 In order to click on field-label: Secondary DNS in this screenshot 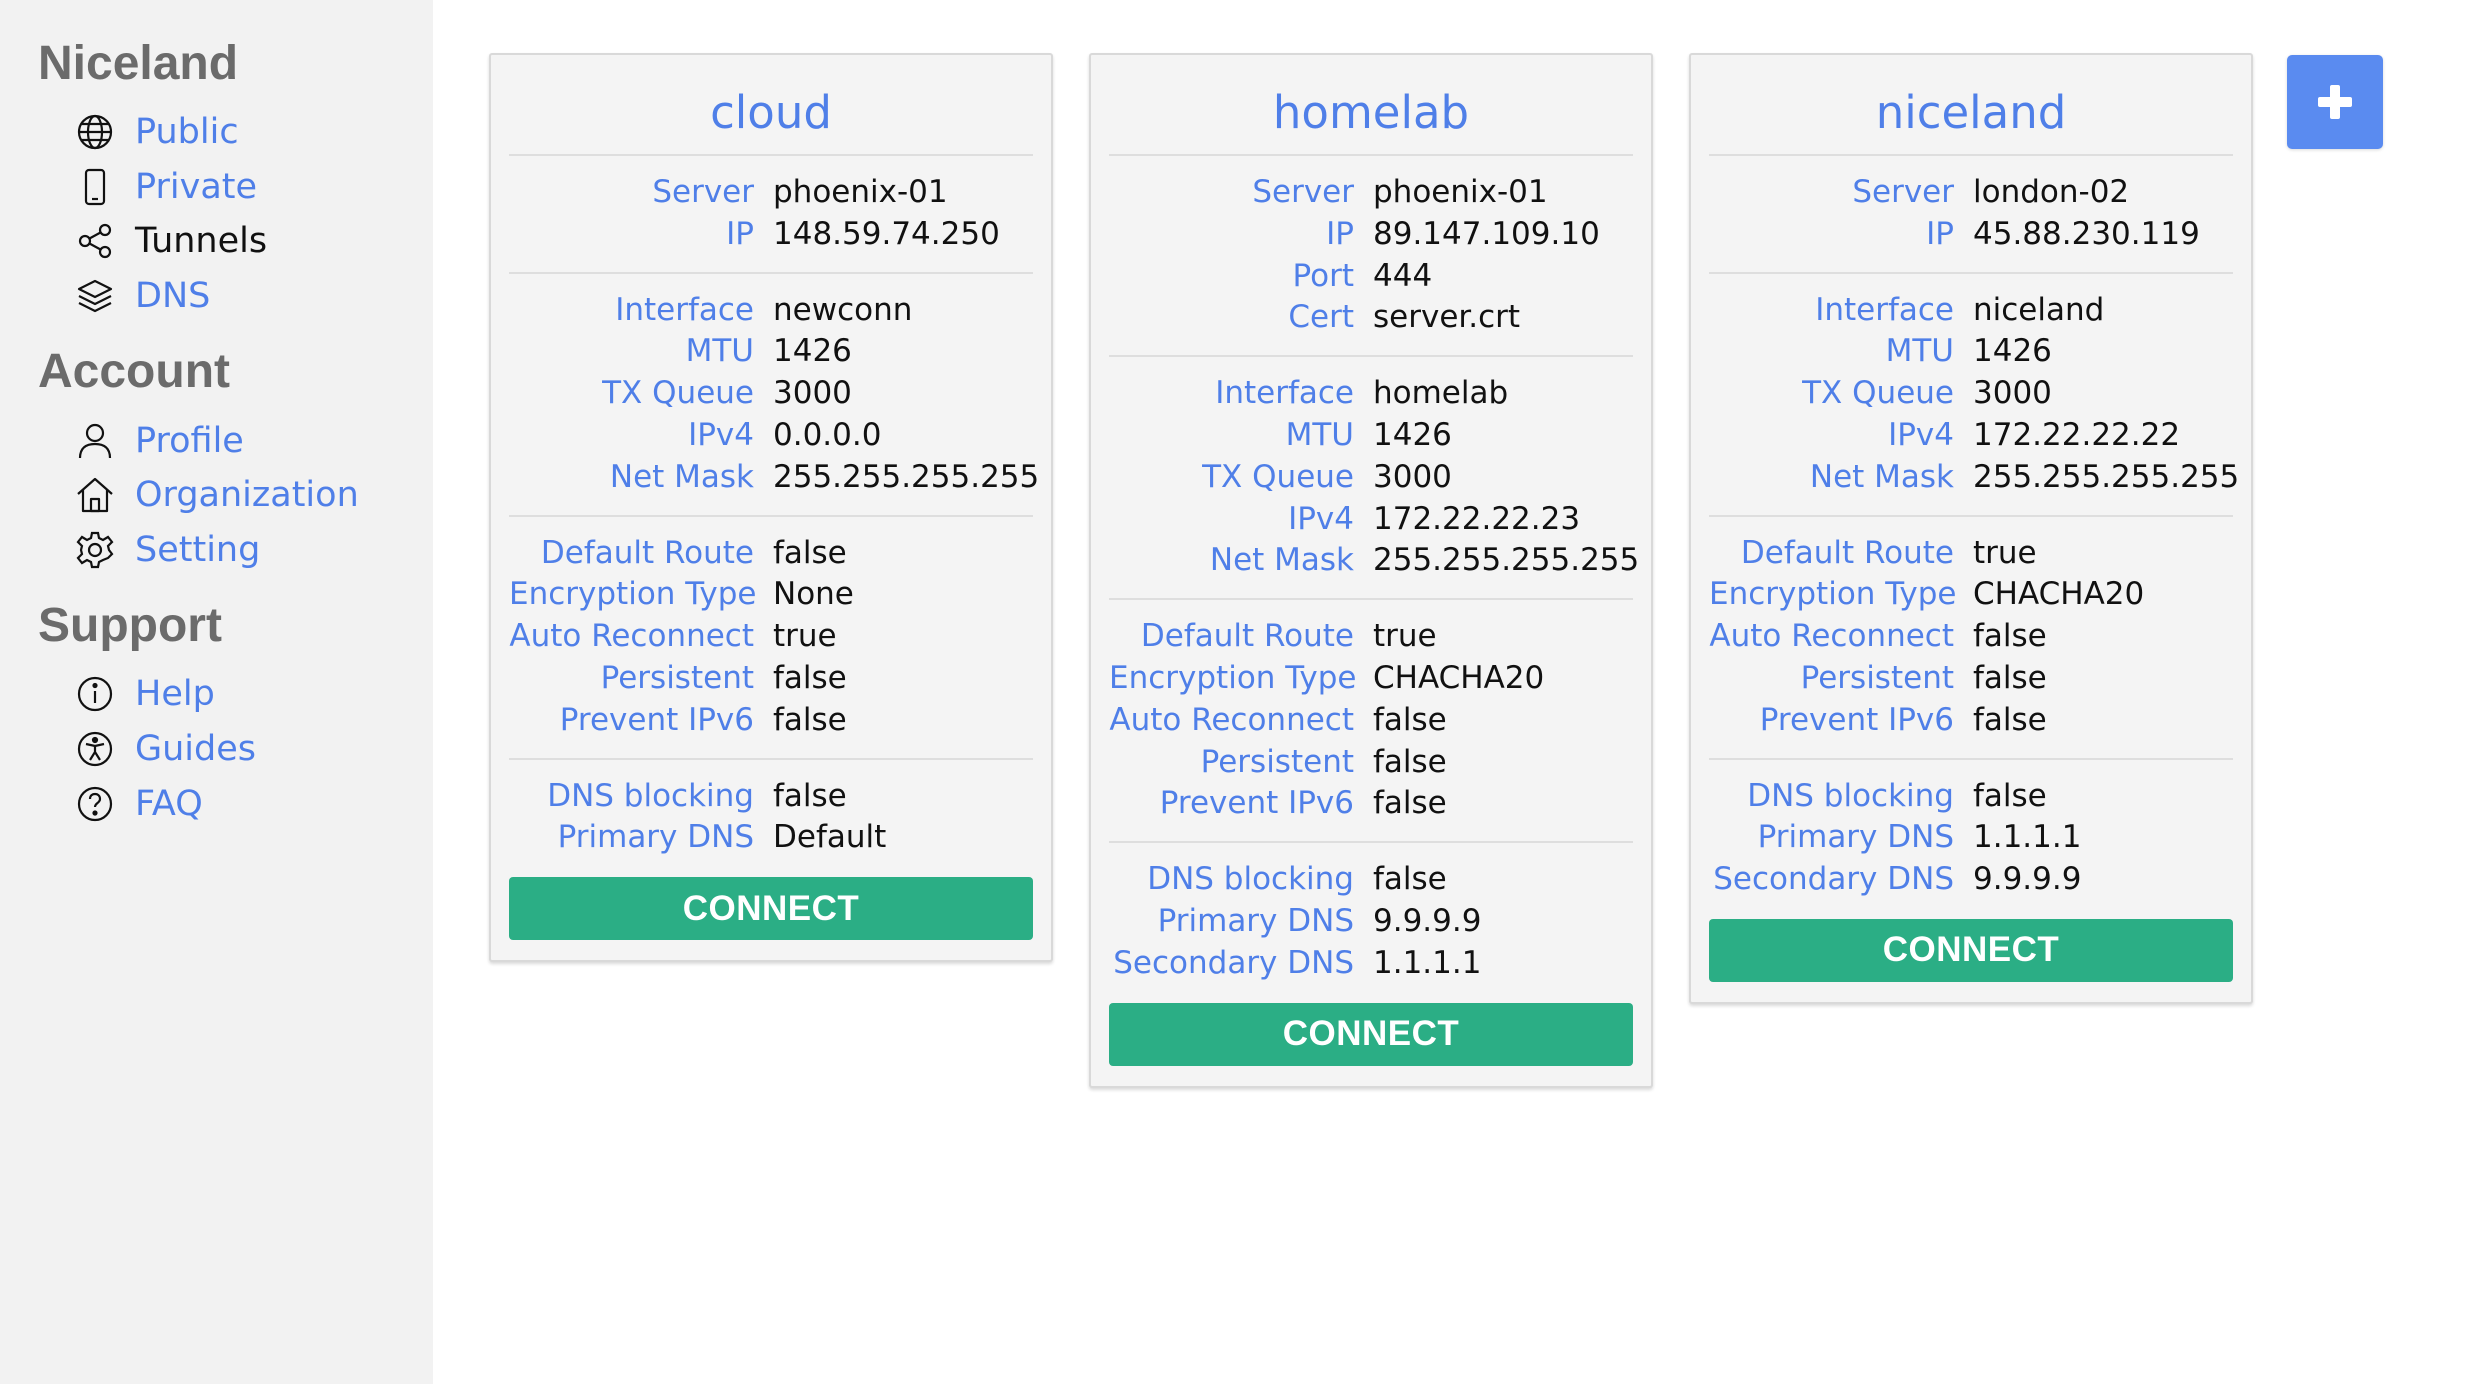, I will do `click(1833, 879)`.